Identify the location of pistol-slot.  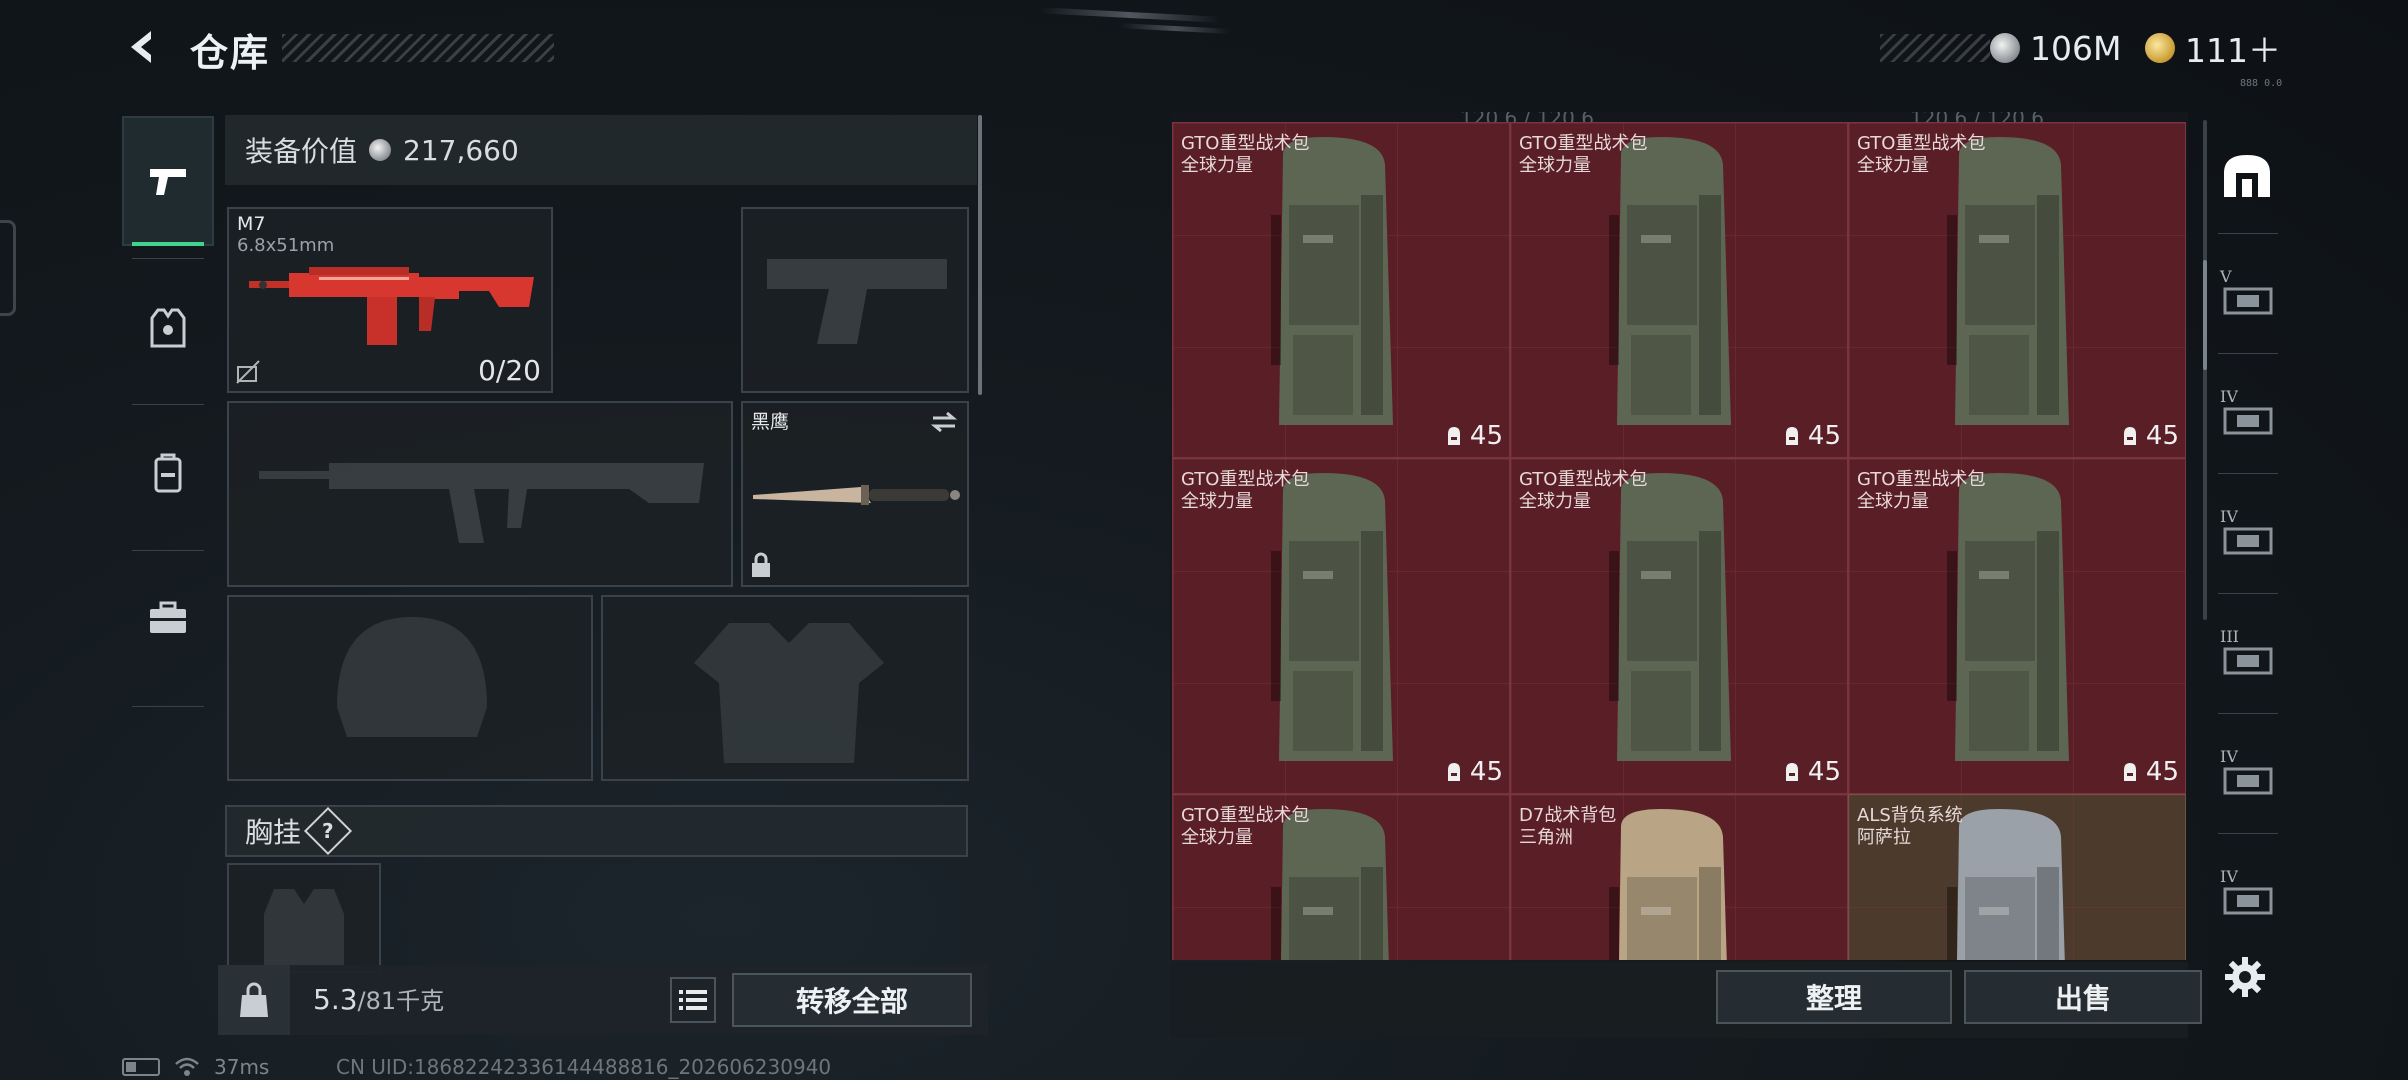
(855, 300).